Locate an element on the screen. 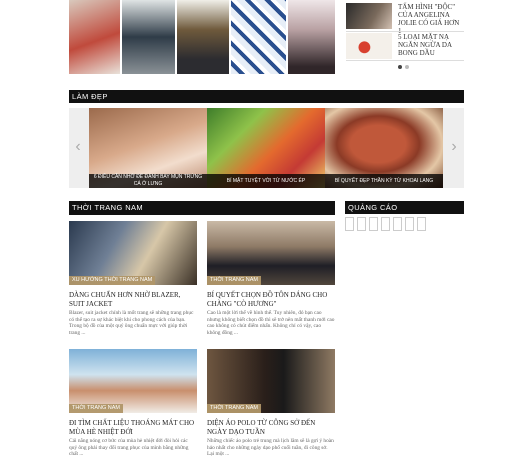  pager-dots is located at coordinates (403, 67).